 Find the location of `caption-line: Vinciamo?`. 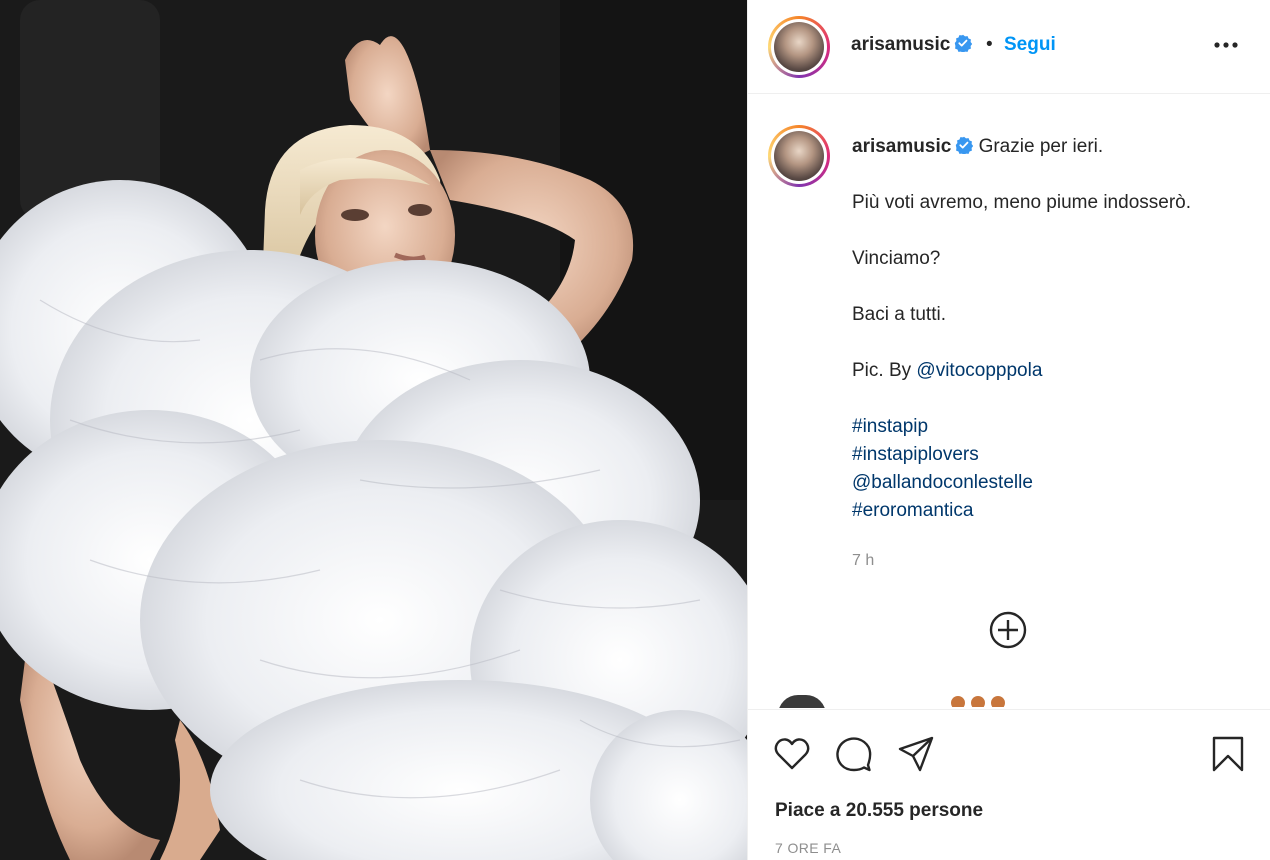

caption-line: Vinciamo? is located at coordinates (896, 258).